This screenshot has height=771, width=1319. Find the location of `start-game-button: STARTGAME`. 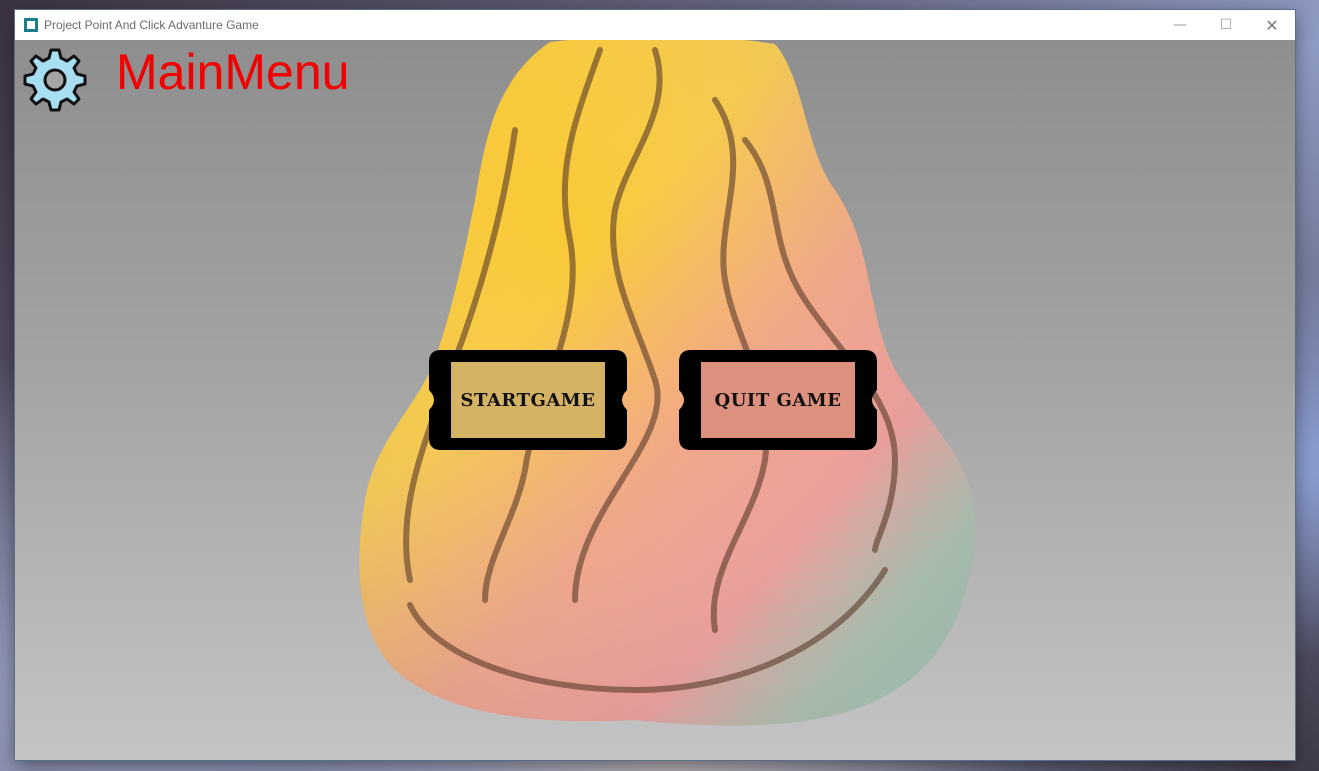

start-game-button: STARTGAME is located at coordinates (528, 400).